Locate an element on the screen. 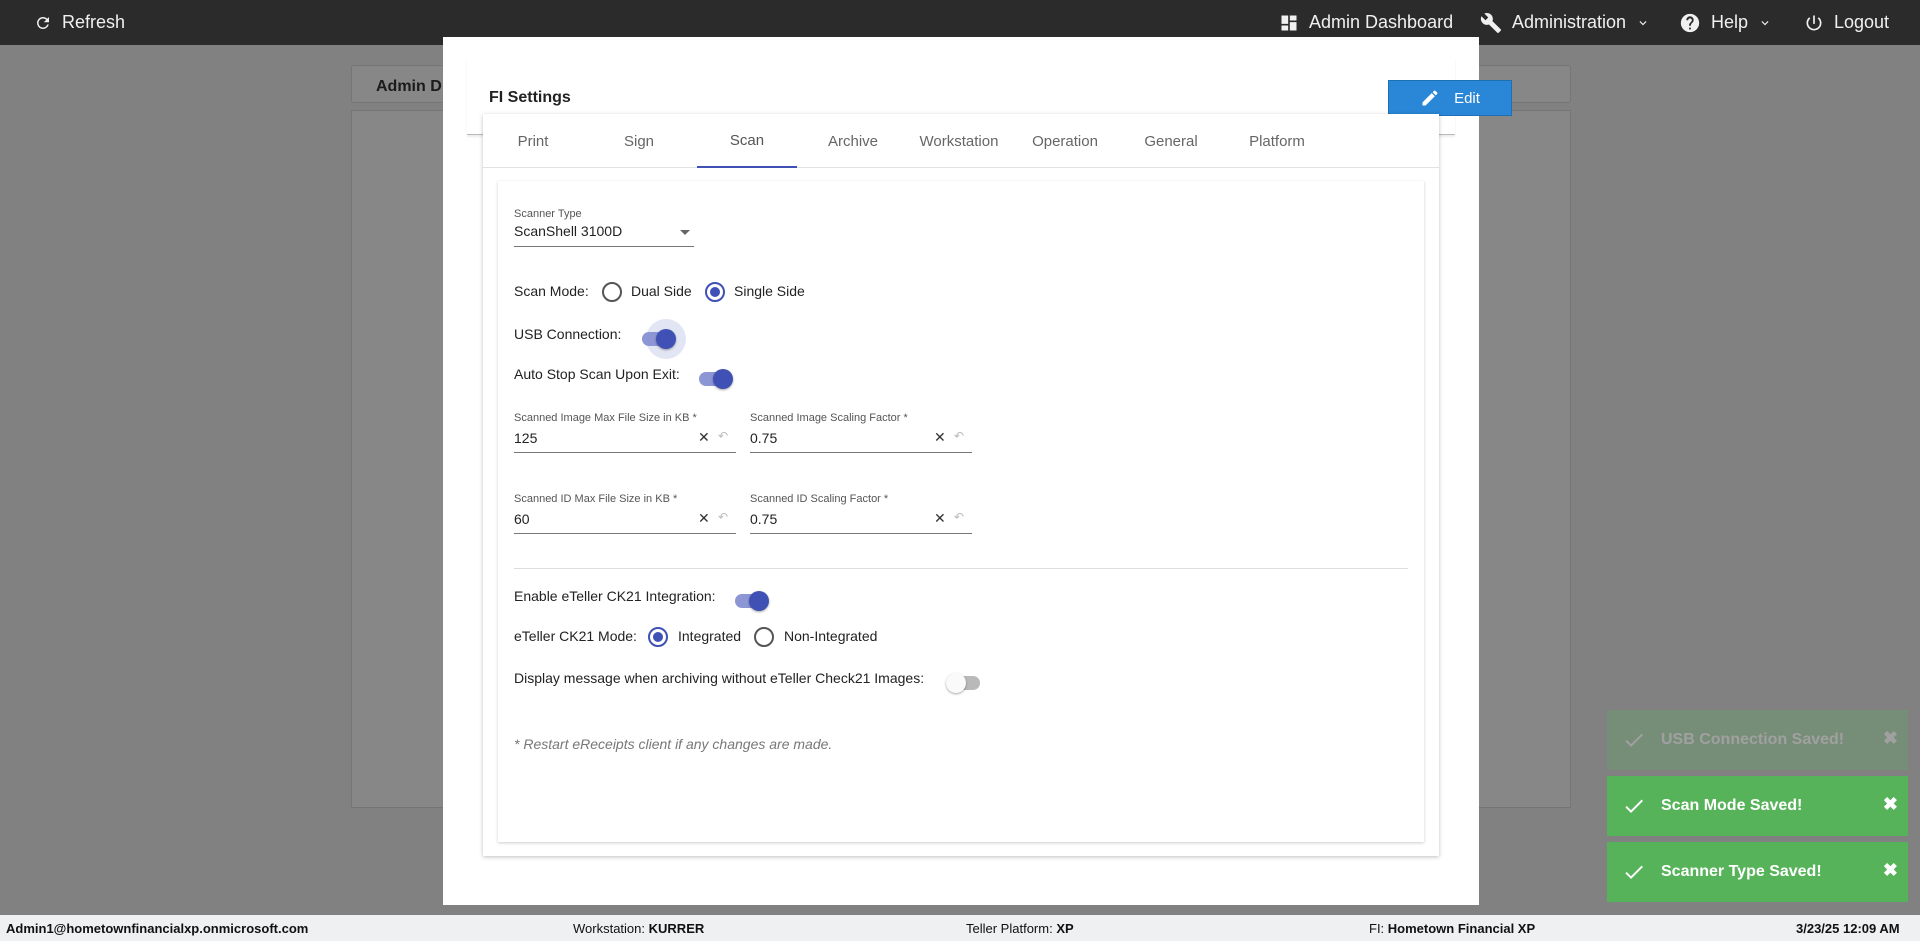 This screenshot has width=1920, height=941. status-workstation: Workstation: KURRER is located at coordinates (638, 928).